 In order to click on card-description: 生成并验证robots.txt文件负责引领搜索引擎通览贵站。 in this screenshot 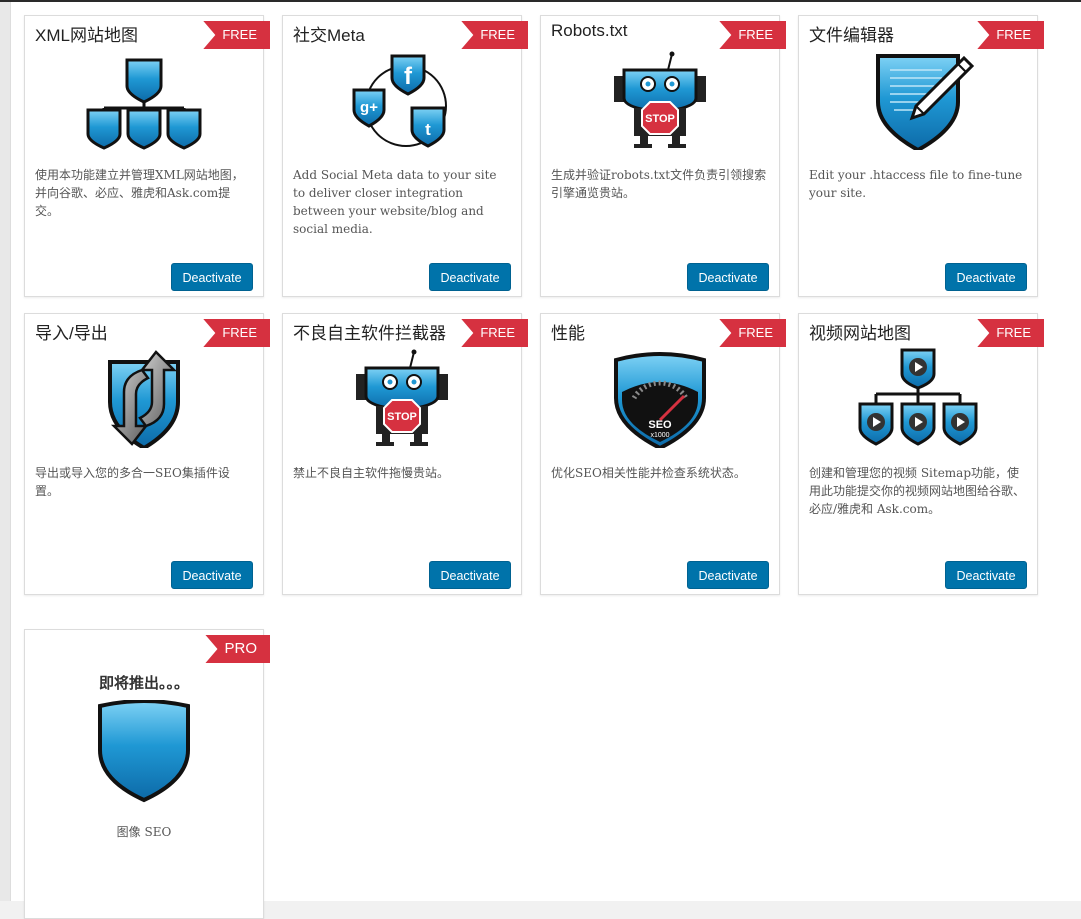, I will do `click(659, 184)`.